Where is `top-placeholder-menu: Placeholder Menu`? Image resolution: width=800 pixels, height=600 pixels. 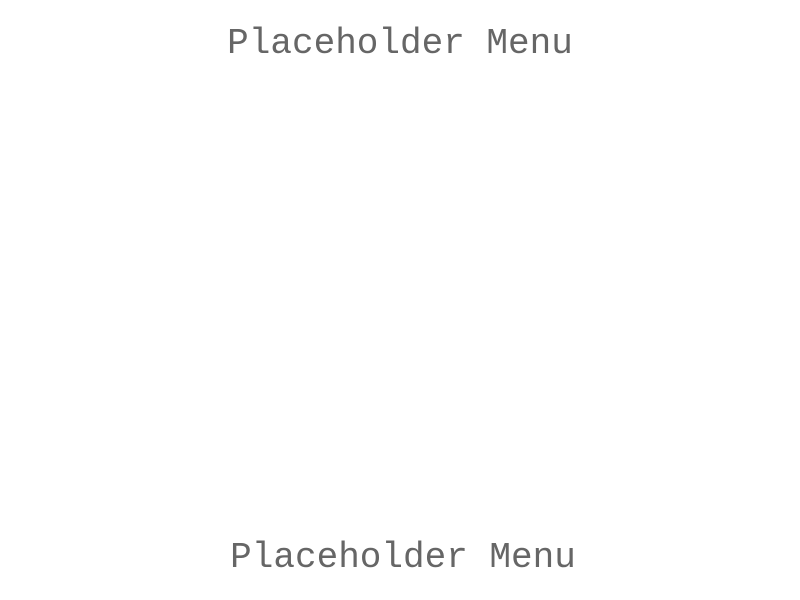
top-placeholder-menu: Placeholder Menu is located at coordinates (400, 44).